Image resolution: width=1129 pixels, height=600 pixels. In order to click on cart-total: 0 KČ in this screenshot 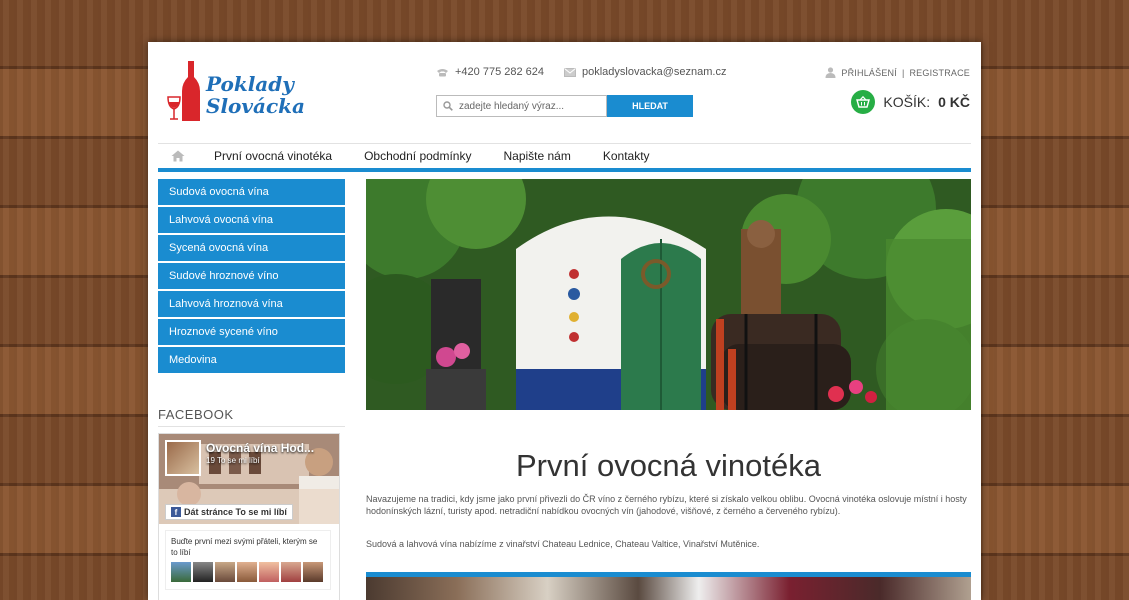, I will do `click(954, 102)`.